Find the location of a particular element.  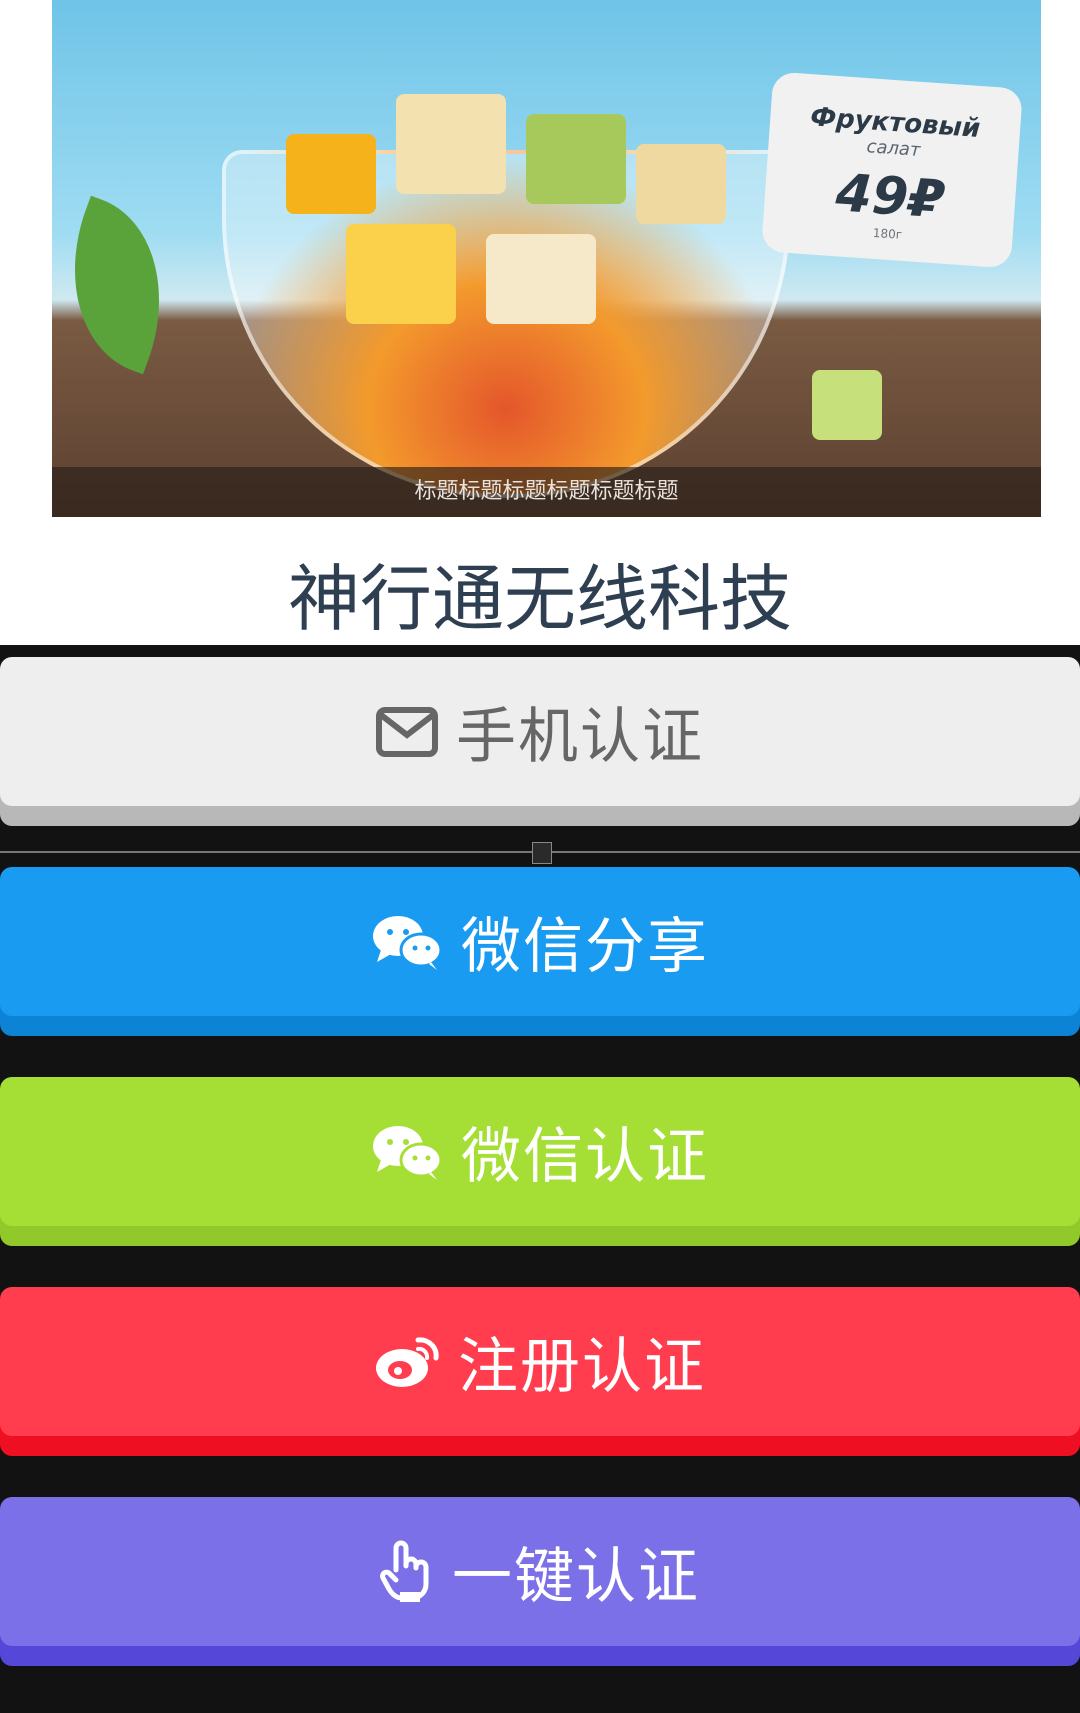

wechat-auth-button: 微信认证 is located at coordinates (540, 1151).